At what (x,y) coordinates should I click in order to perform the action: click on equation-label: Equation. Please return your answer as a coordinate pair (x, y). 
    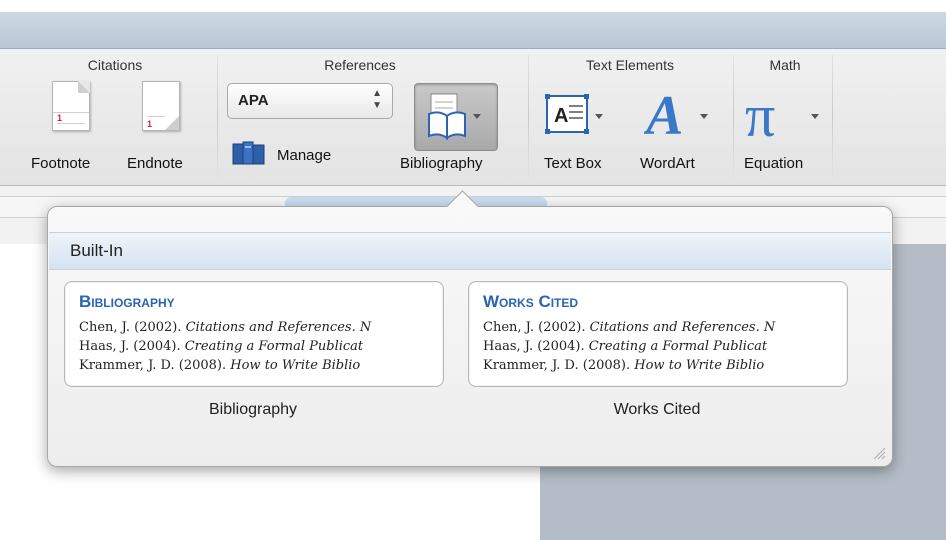
    Looking at the image, I should click on (774, 163).